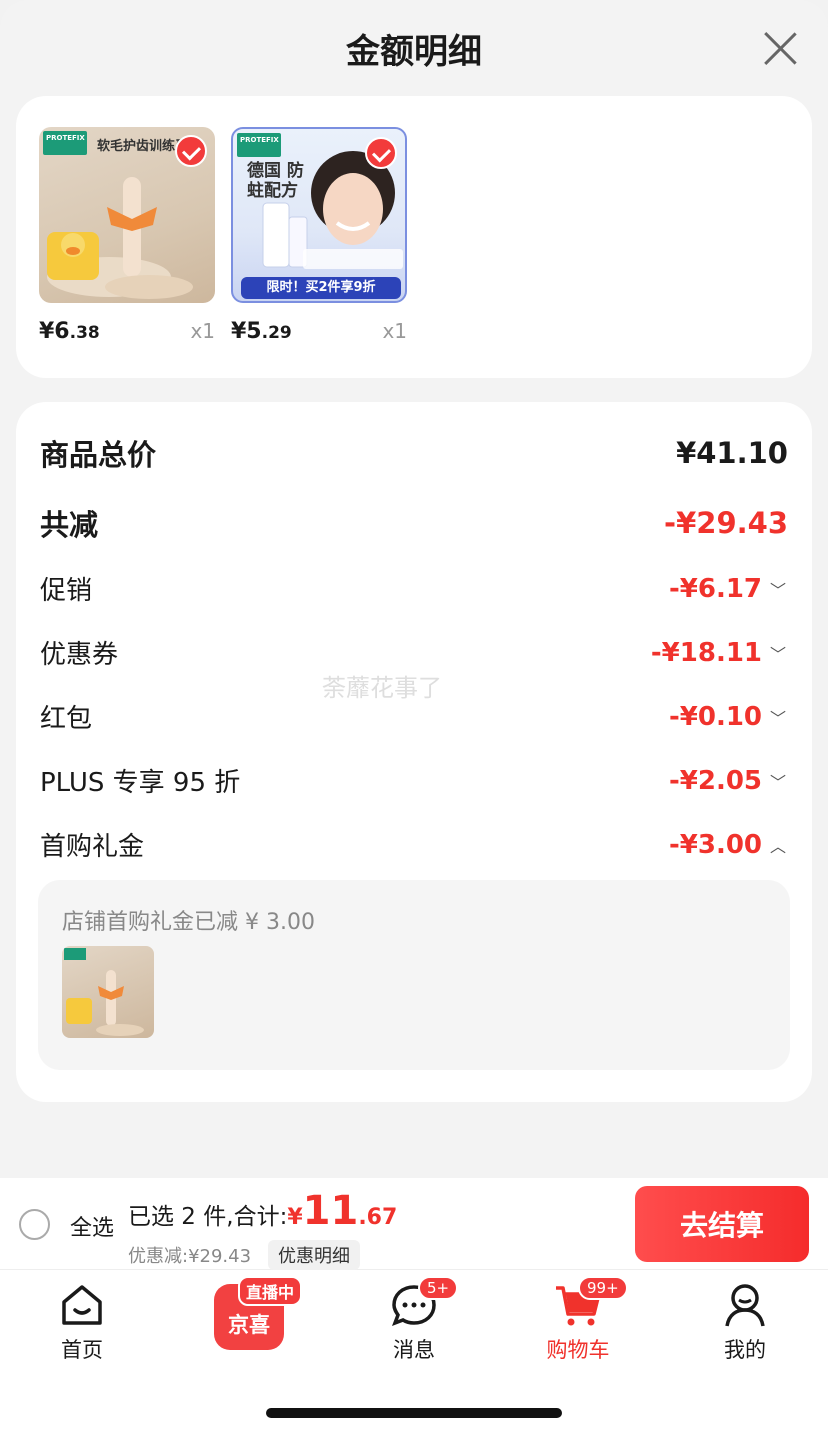 The image size is (828, 1433). Describe the element at coordinates (591, 1302) in the screenshot. I see `shopping-cart-icon: 99+` at that location.